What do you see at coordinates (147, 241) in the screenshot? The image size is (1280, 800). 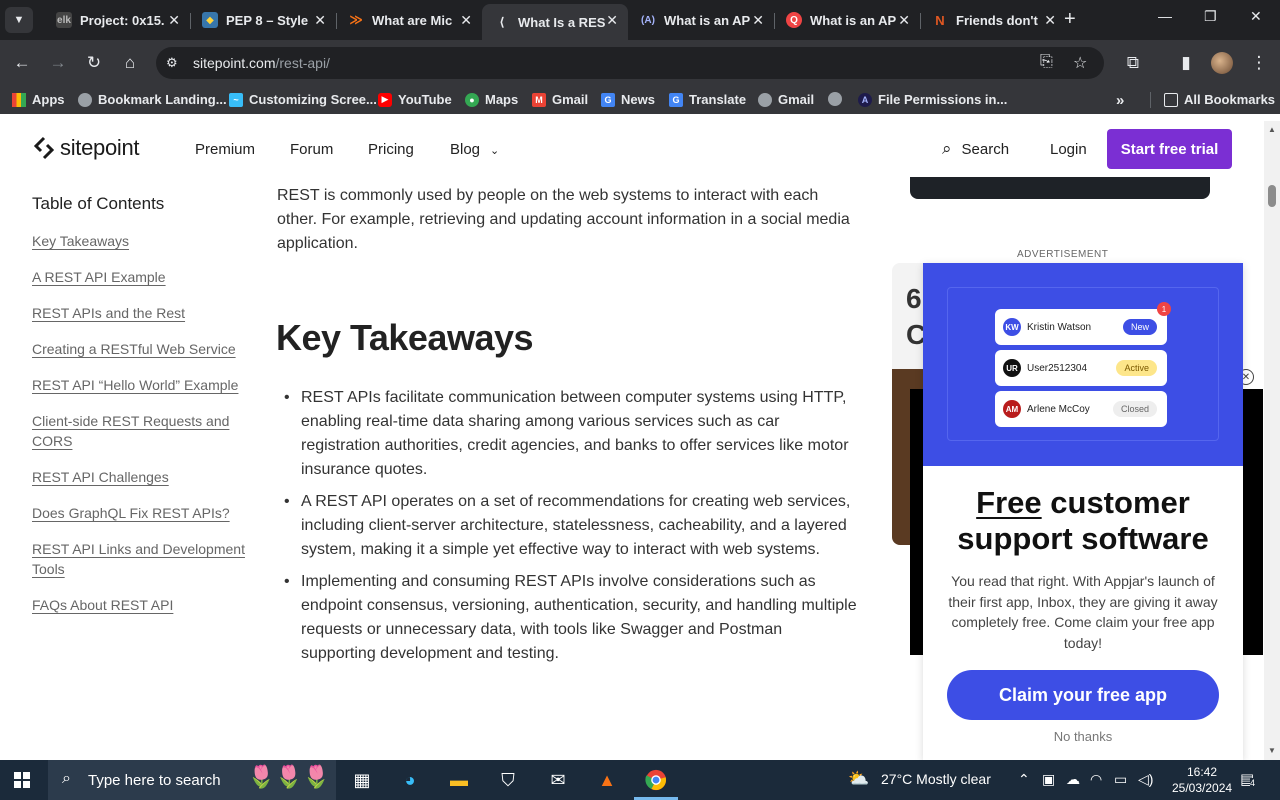 I see `toc-link: Key Takeaways` at bounding box center [147, 241].